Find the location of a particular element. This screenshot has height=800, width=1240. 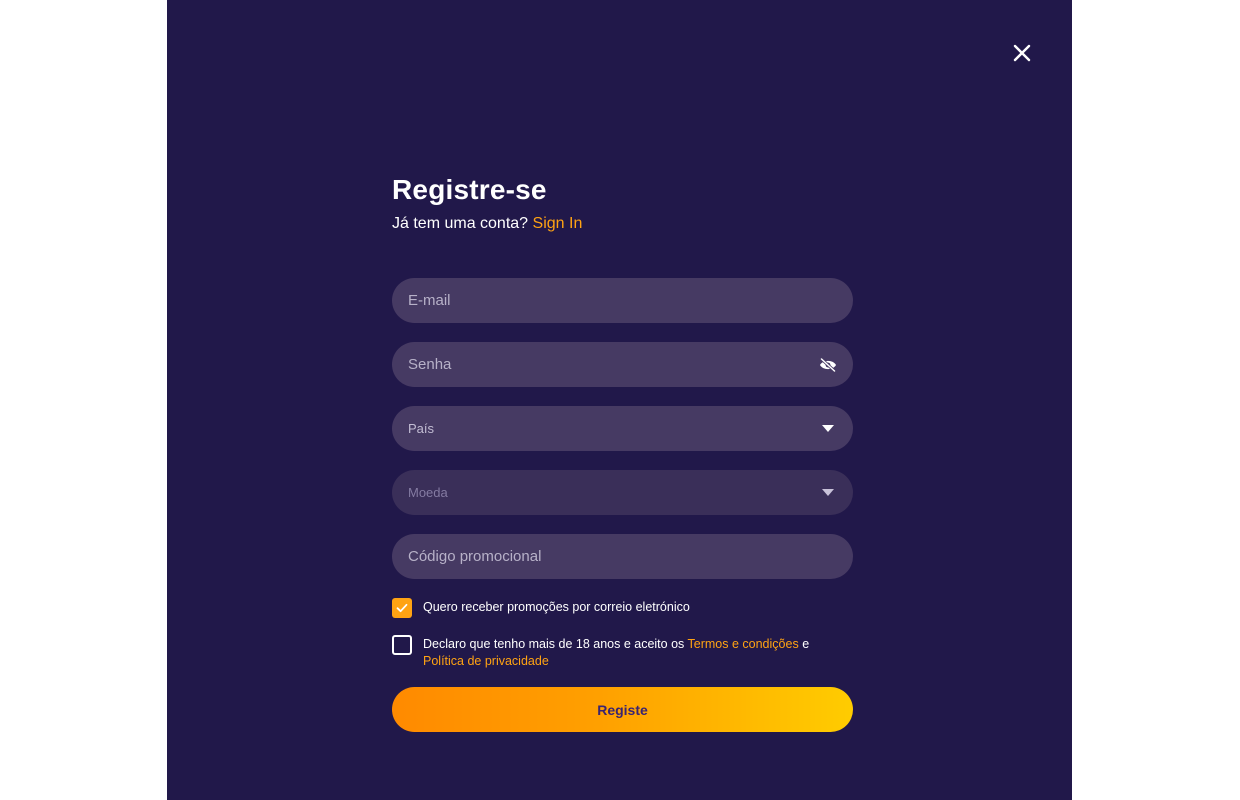

promo-code-field is located at coordinates (622, 556).